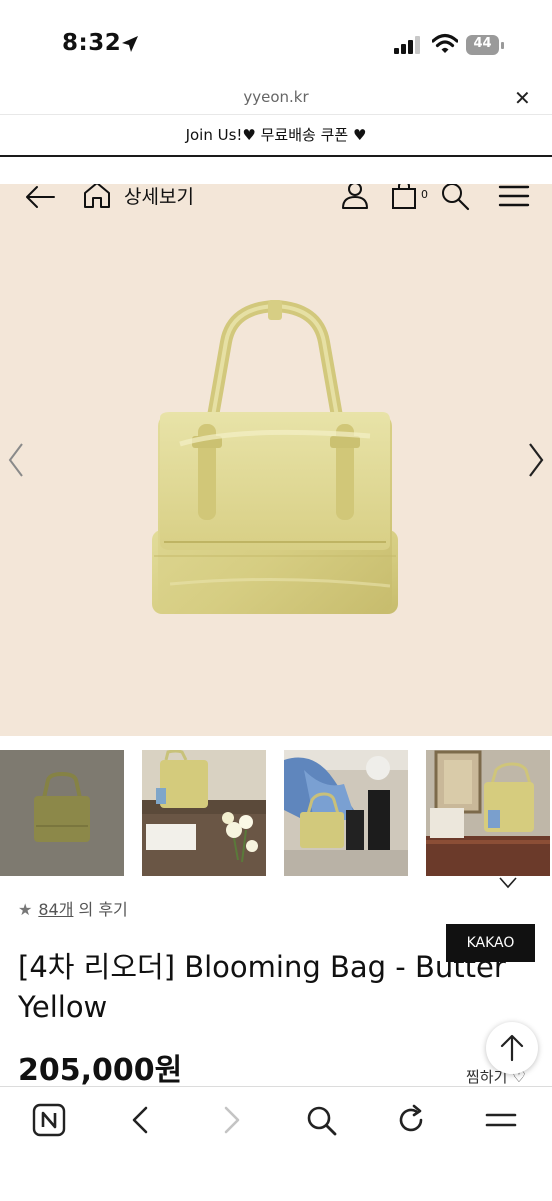  I want to click on back-icon, so click(141, 1120).